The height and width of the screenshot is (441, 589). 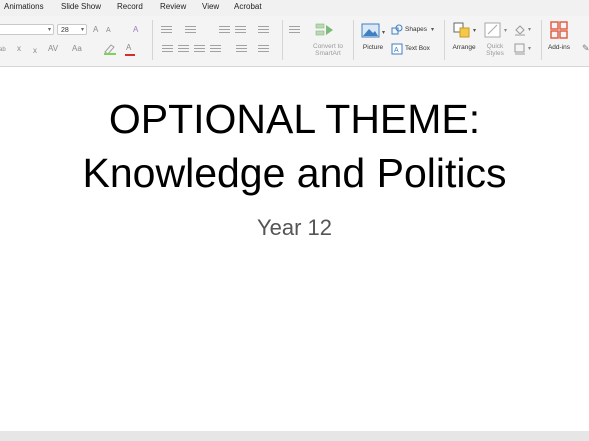 I want to click on clear-format-icon: A, so click(x=135, y=30).